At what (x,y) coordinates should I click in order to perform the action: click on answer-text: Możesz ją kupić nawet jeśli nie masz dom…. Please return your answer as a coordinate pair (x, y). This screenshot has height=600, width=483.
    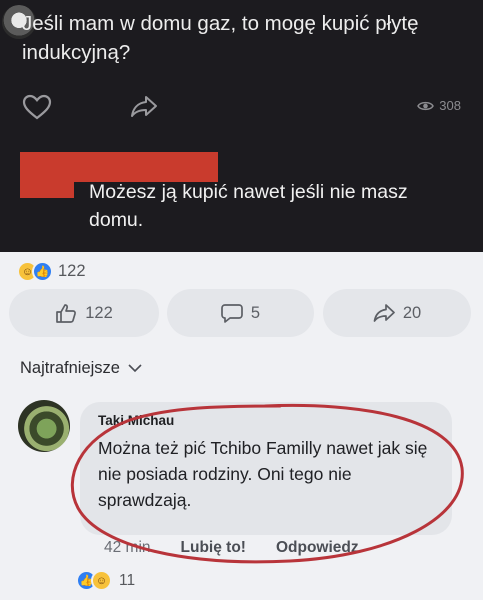
    Looking at the image, I should click on (248, 206).